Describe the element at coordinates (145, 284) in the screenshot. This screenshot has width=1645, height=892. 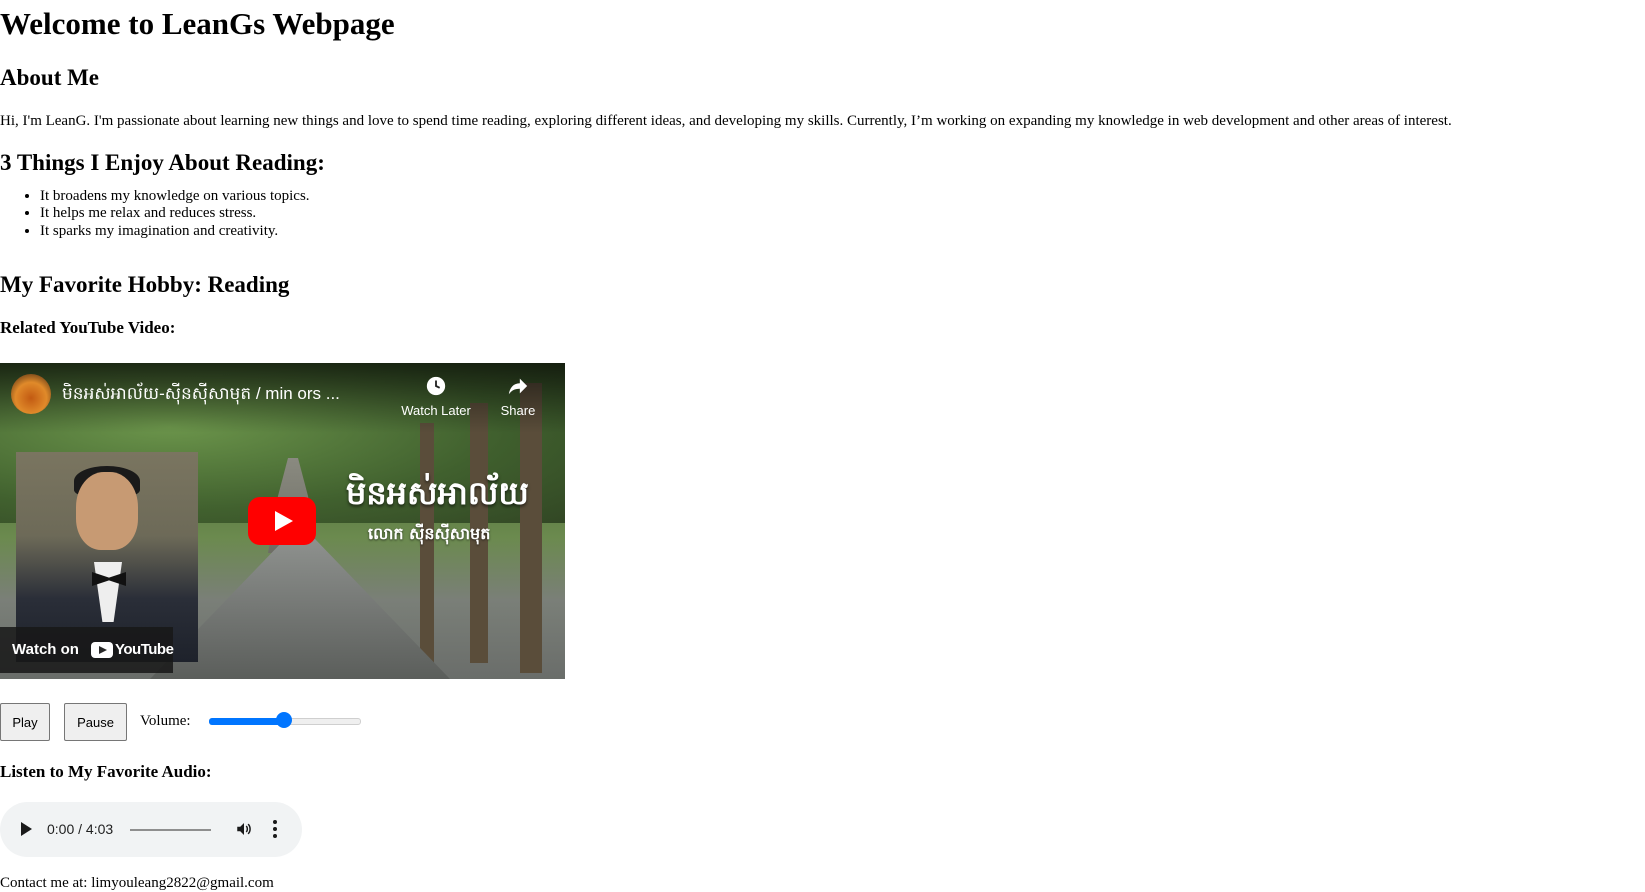
I see `hobby-heading: My Favorite Hobby: Reading` at that location.